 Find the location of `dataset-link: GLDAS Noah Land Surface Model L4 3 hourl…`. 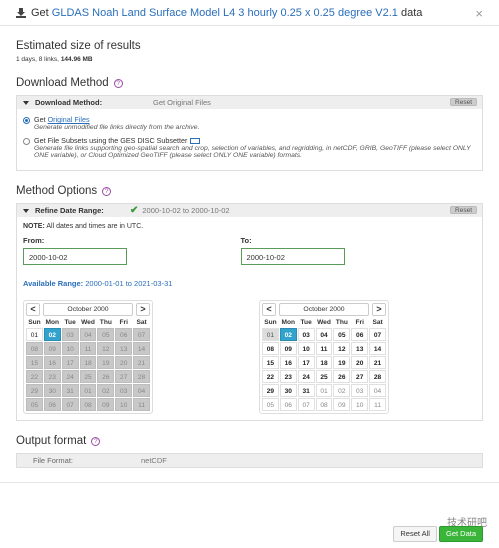

dataset-link: GLDAS Noah Land Surface Model L4 3 hourl… is located at coordinates (225, 13).